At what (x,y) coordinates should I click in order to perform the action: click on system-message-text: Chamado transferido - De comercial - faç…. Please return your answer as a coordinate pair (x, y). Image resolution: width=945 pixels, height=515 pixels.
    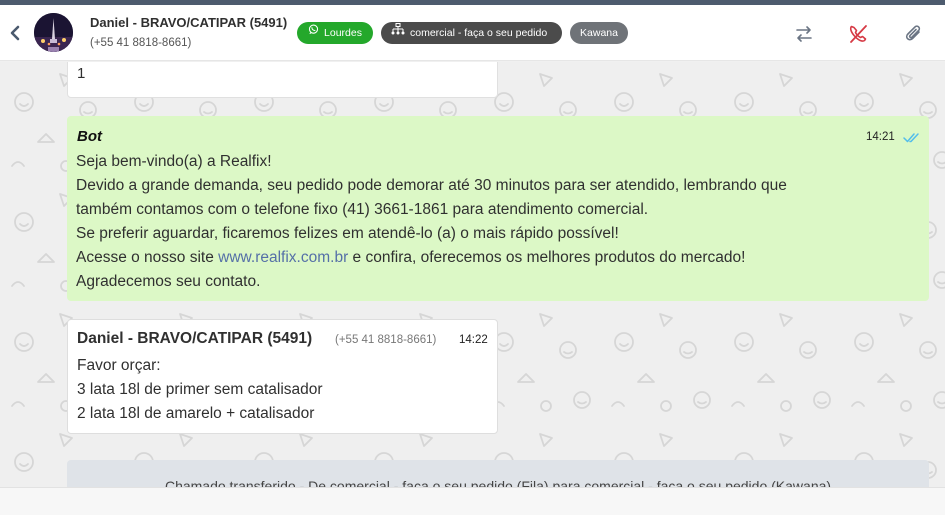
    Looking at the image, I should click on (498, 482).